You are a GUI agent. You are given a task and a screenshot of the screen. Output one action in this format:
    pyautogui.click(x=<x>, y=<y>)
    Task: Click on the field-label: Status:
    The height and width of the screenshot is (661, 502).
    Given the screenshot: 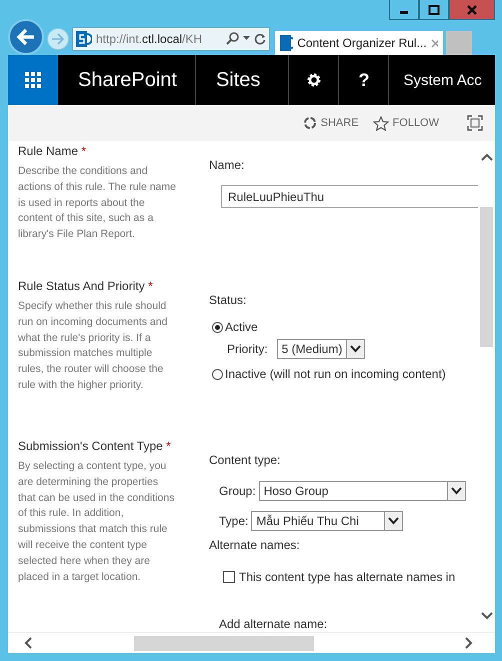 What is the action you would take?
    pyautogui.click(x=228, y=300)
    